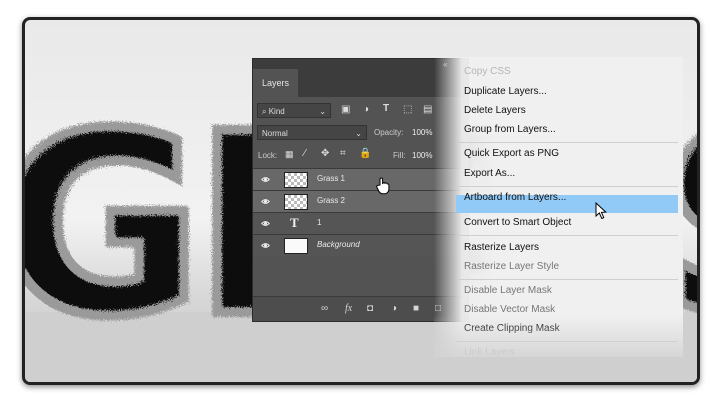  What do you see at coordinates (331, 178) in the screenshot?
I see `layer-name: Grass 1` at bounding box center [331, 178].